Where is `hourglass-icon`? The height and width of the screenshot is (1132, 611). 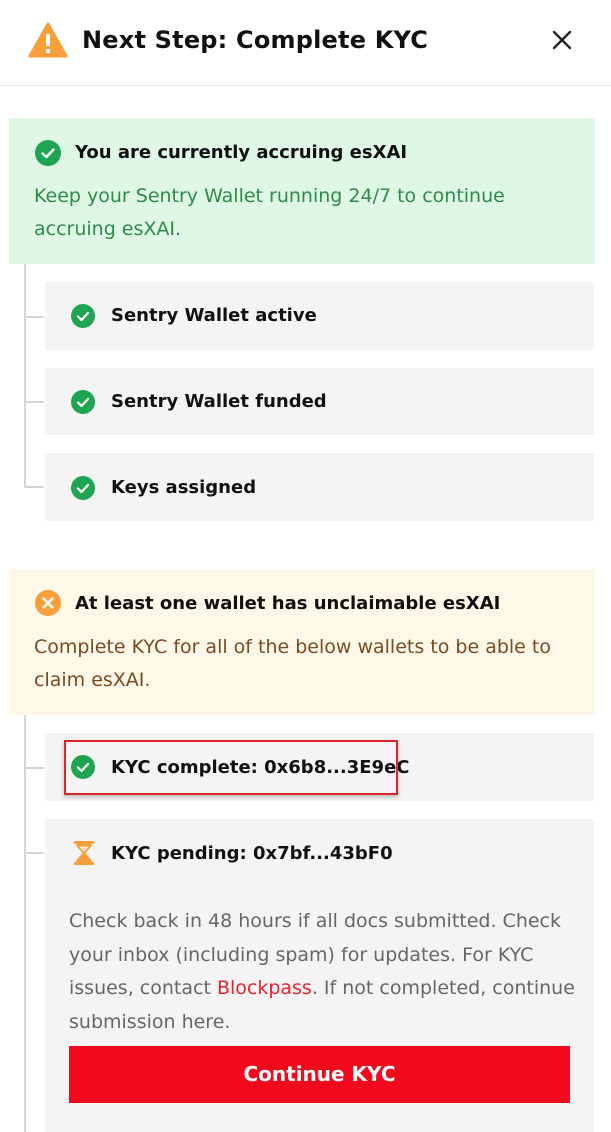
hourglass-icon is located at coordinates (84, 853).